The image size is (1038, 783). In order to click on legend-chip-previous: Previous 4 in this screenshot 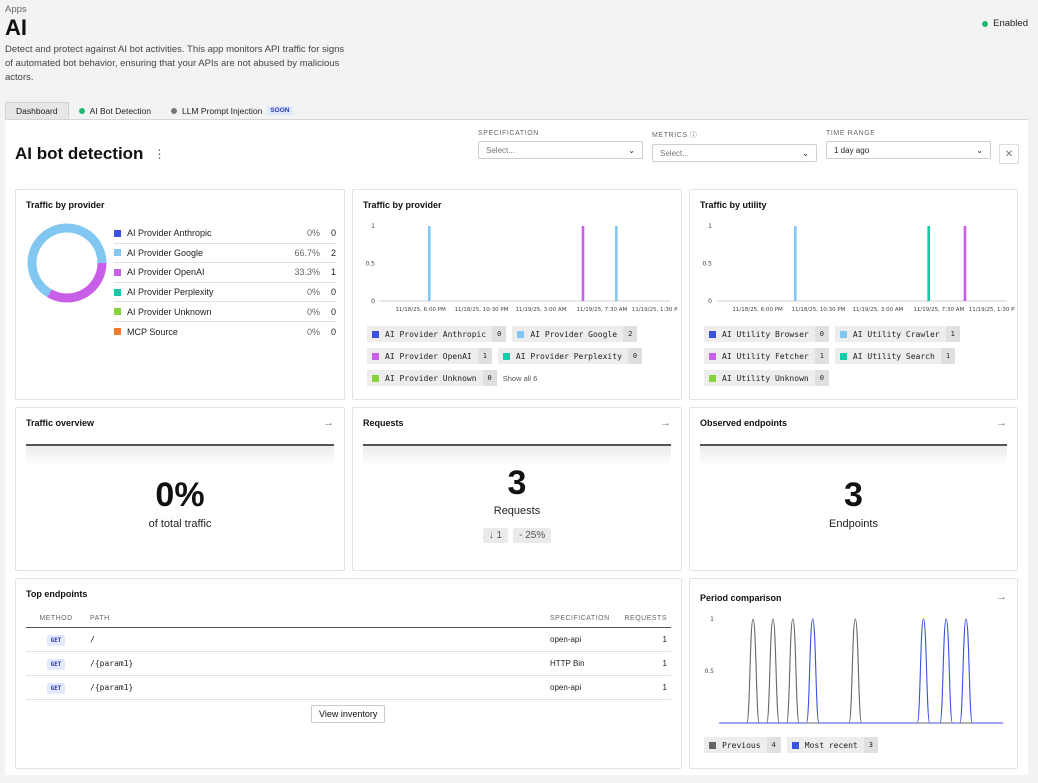, I will do `click(742, 745)`.